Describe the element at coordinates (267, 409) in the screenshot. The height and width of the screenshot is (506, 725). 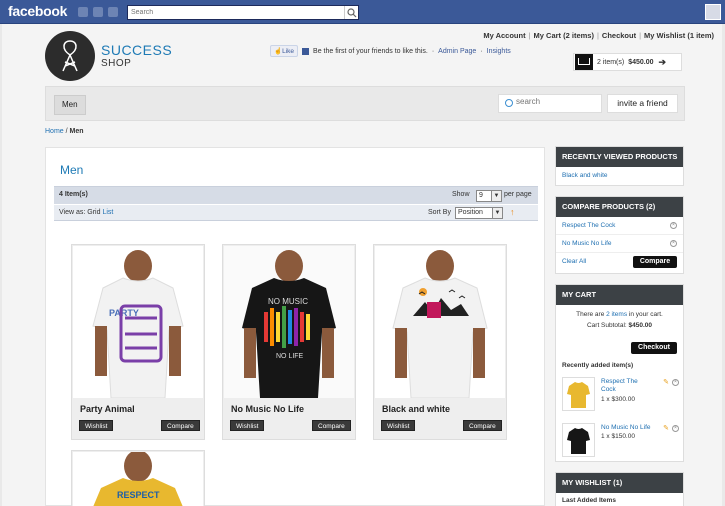
I see `product-name: No Music No Life` at that location.